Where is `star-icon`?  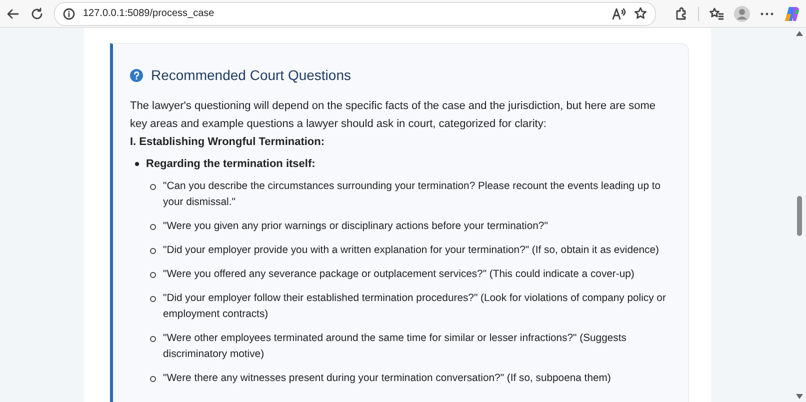
star-icon is located at coordinates (640, 13).